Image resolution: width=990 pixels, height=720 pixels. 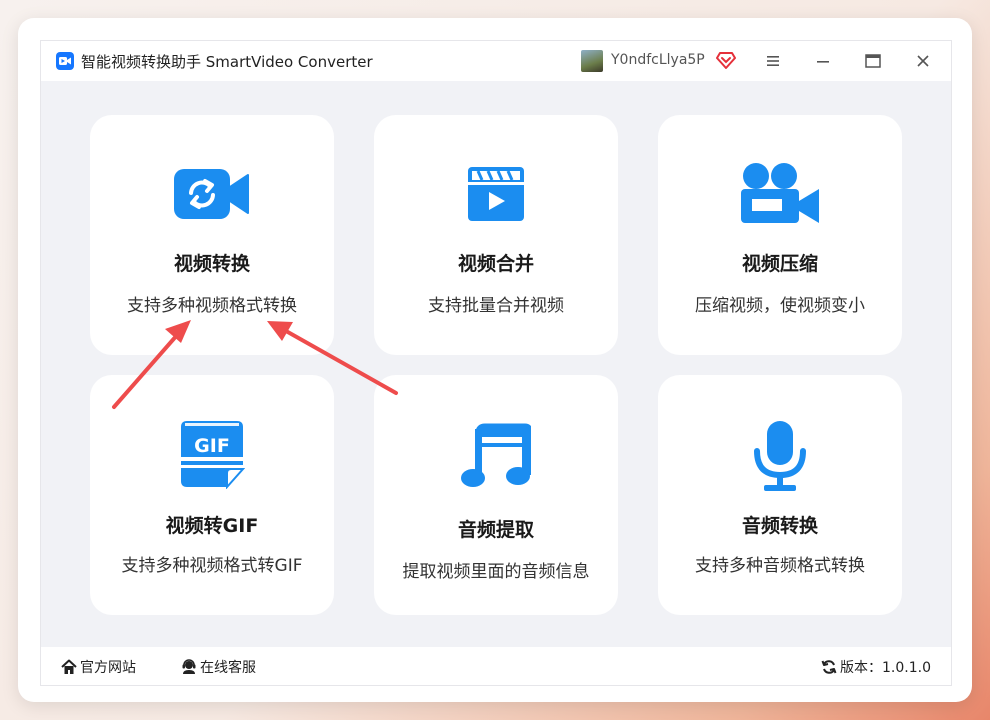 I want to click on tile-desc: 支持批量合并视频, so click(x=496, y=306).